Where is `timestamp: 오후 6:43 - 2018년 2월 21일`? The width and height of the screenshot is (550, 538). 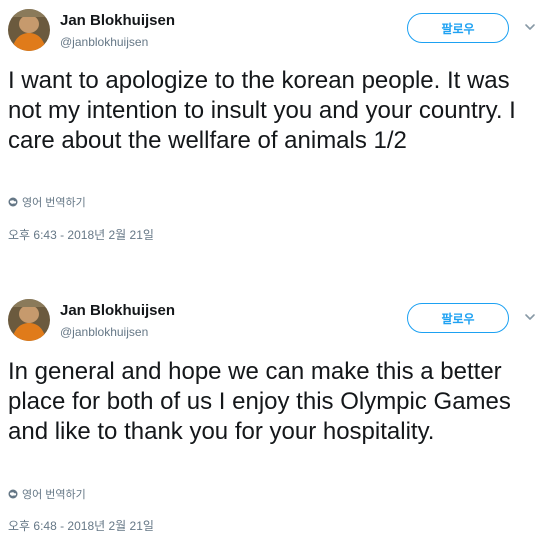 timestamp: 오후 6:43 - 2018년 2월 21일 is located at coordinates (81, 234).